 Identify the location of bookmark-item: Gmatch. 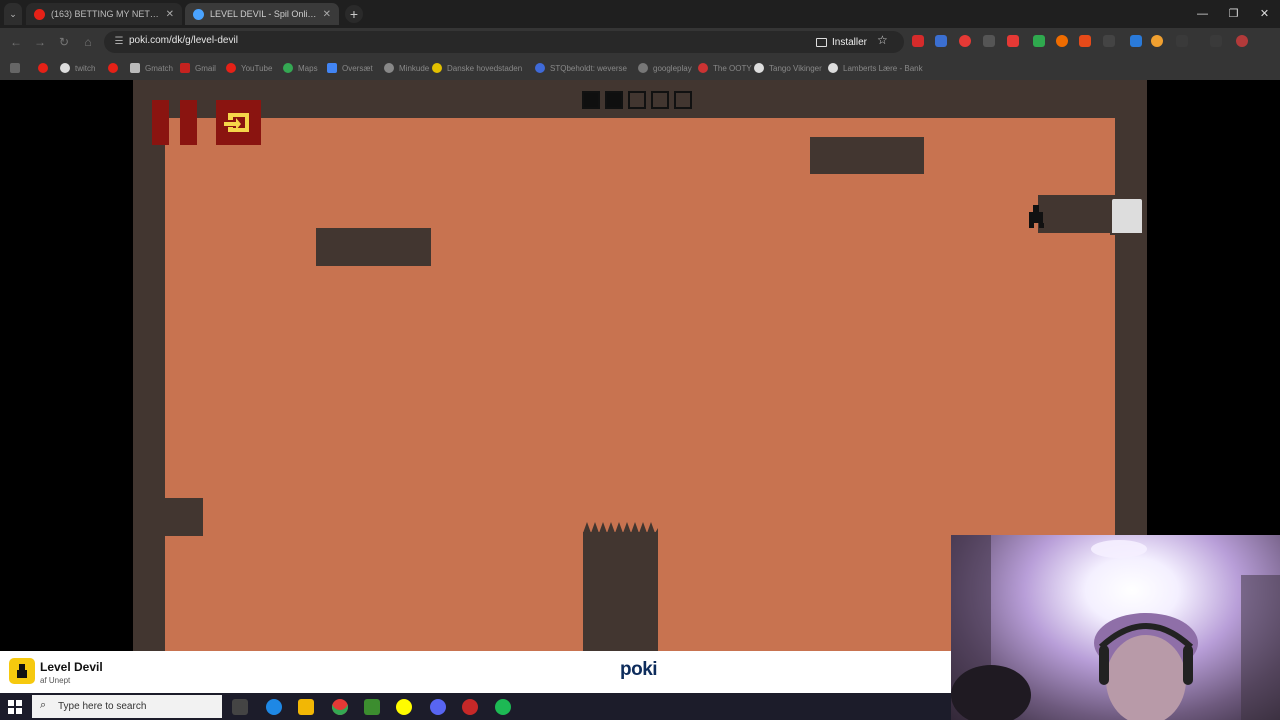
(151, 68).